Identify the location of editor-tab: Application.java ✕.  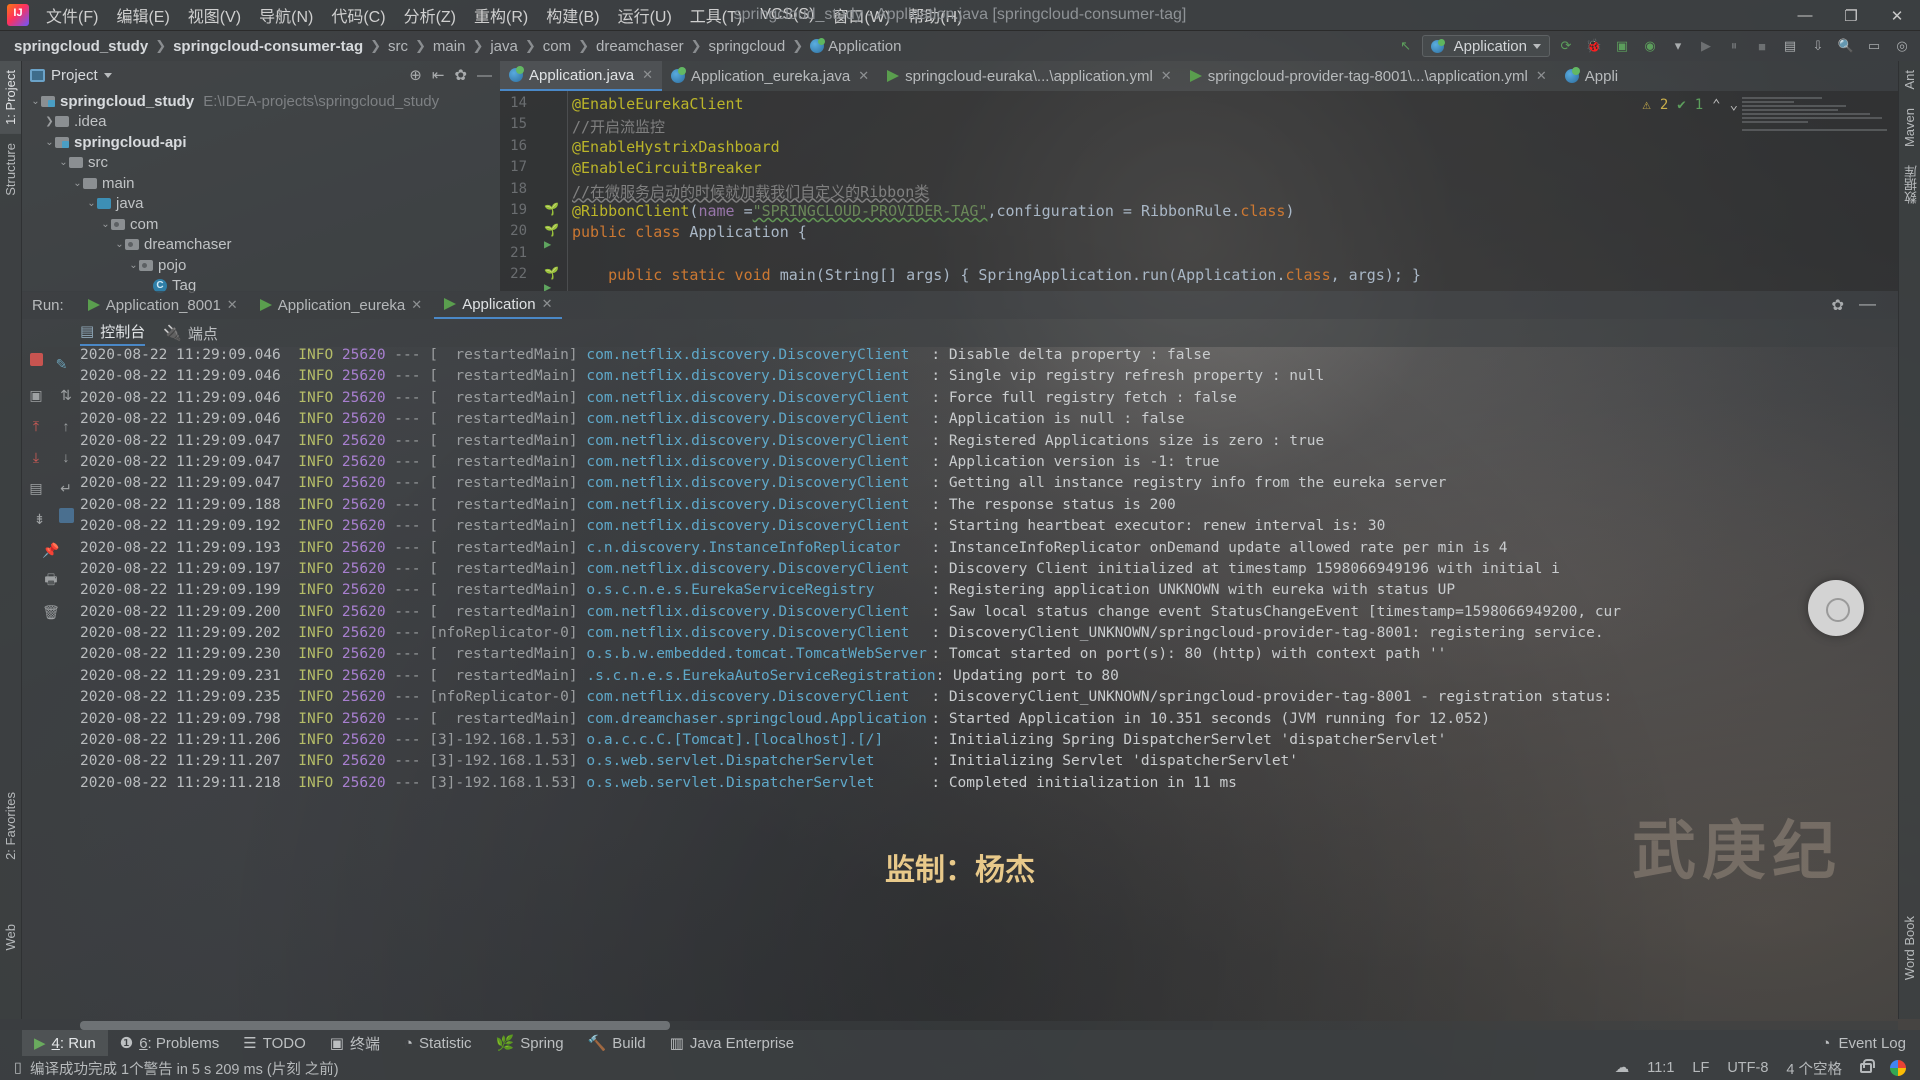
(581, 76).